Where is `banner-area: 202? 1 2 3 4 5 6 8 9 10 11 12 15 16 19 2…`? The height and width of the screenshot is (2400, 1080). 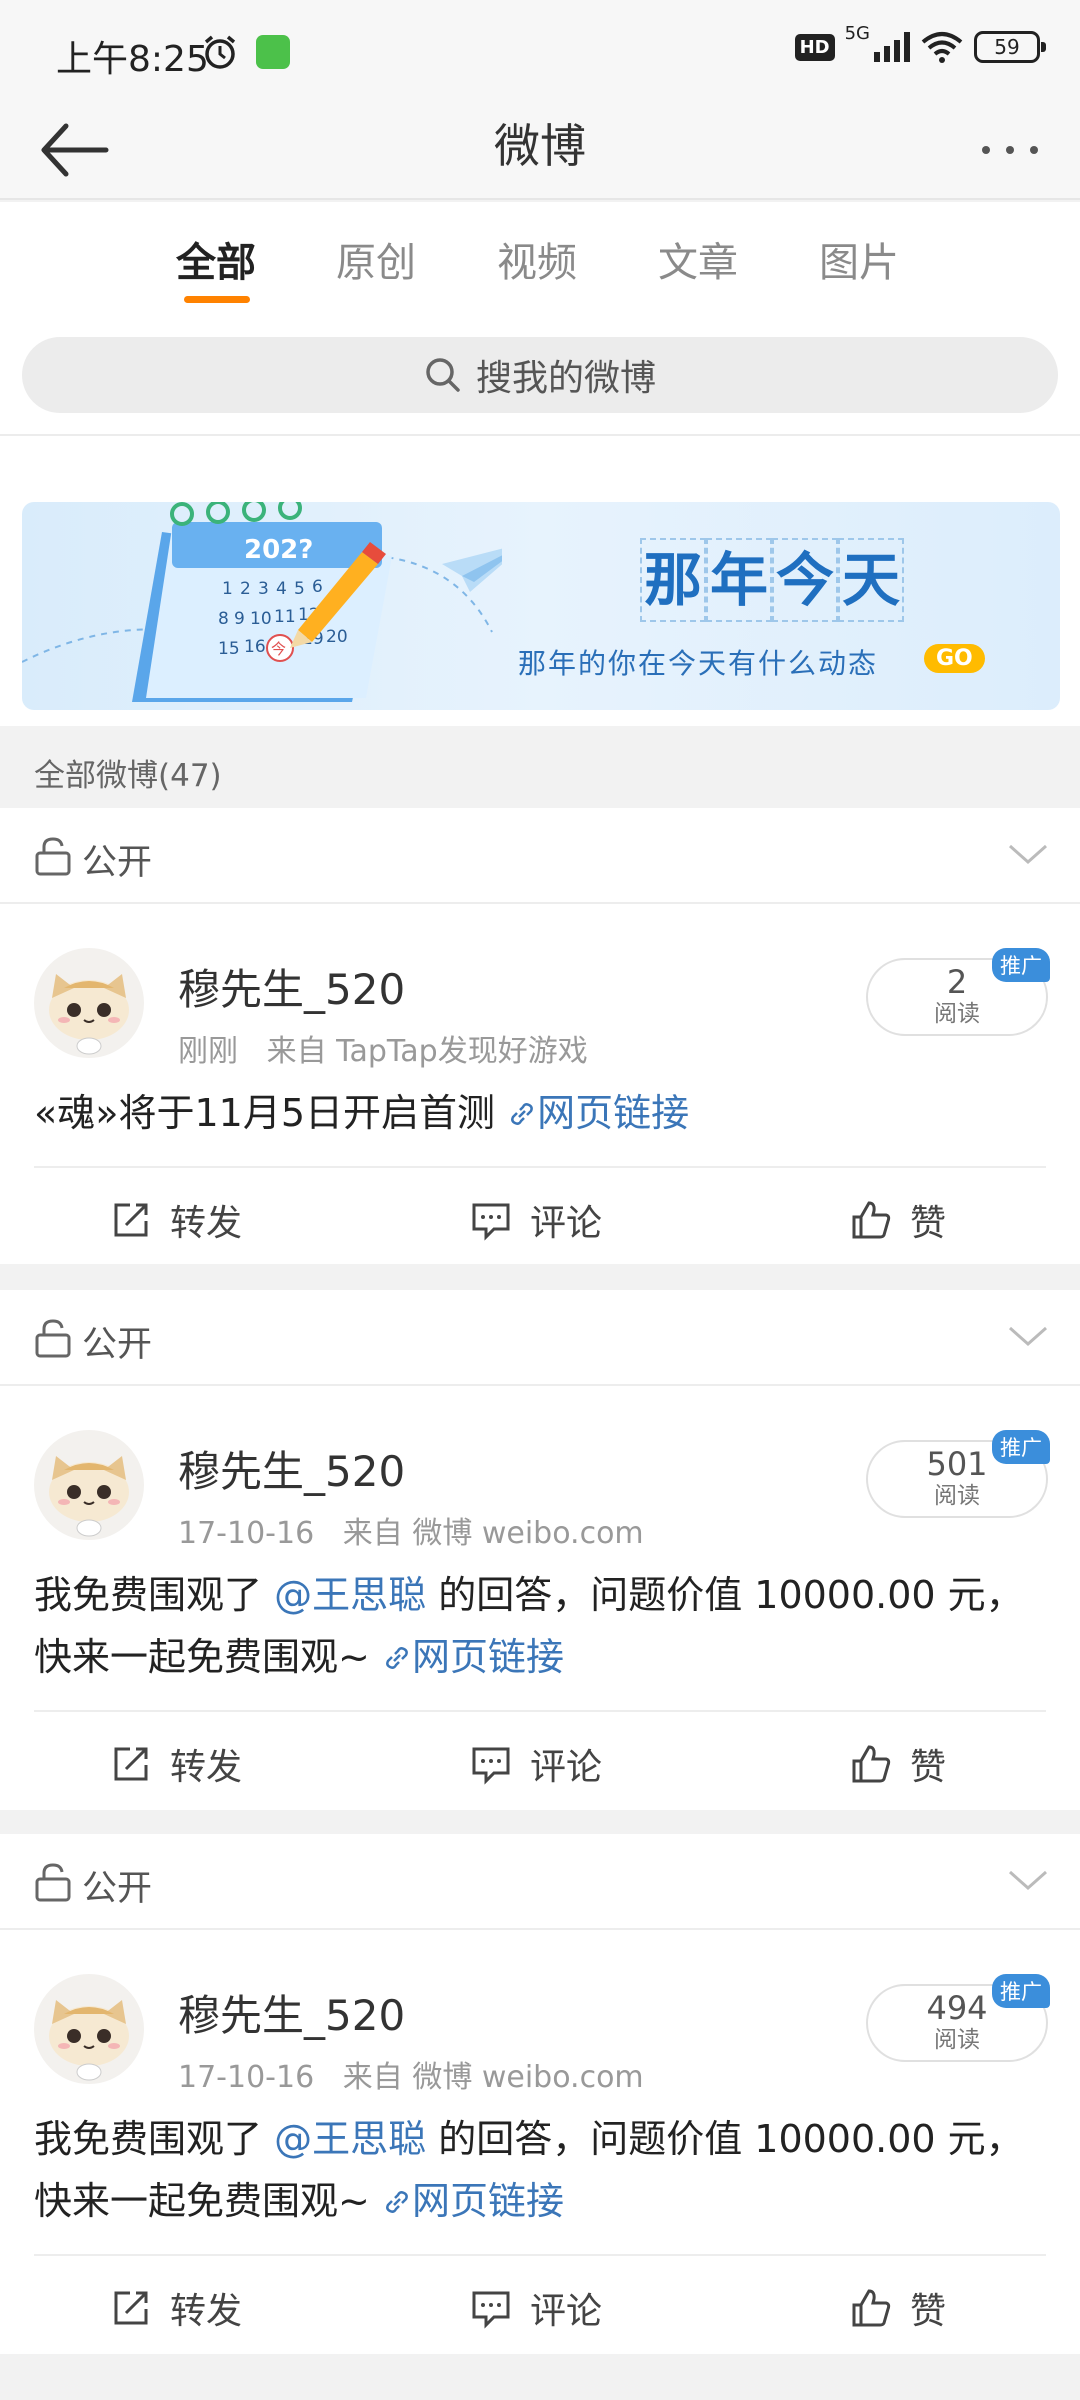
banner-area: 202? 1 2 3 4 5 6 8 9 10 11 12 15 16 19 2… is located at coordinates (540, 581).